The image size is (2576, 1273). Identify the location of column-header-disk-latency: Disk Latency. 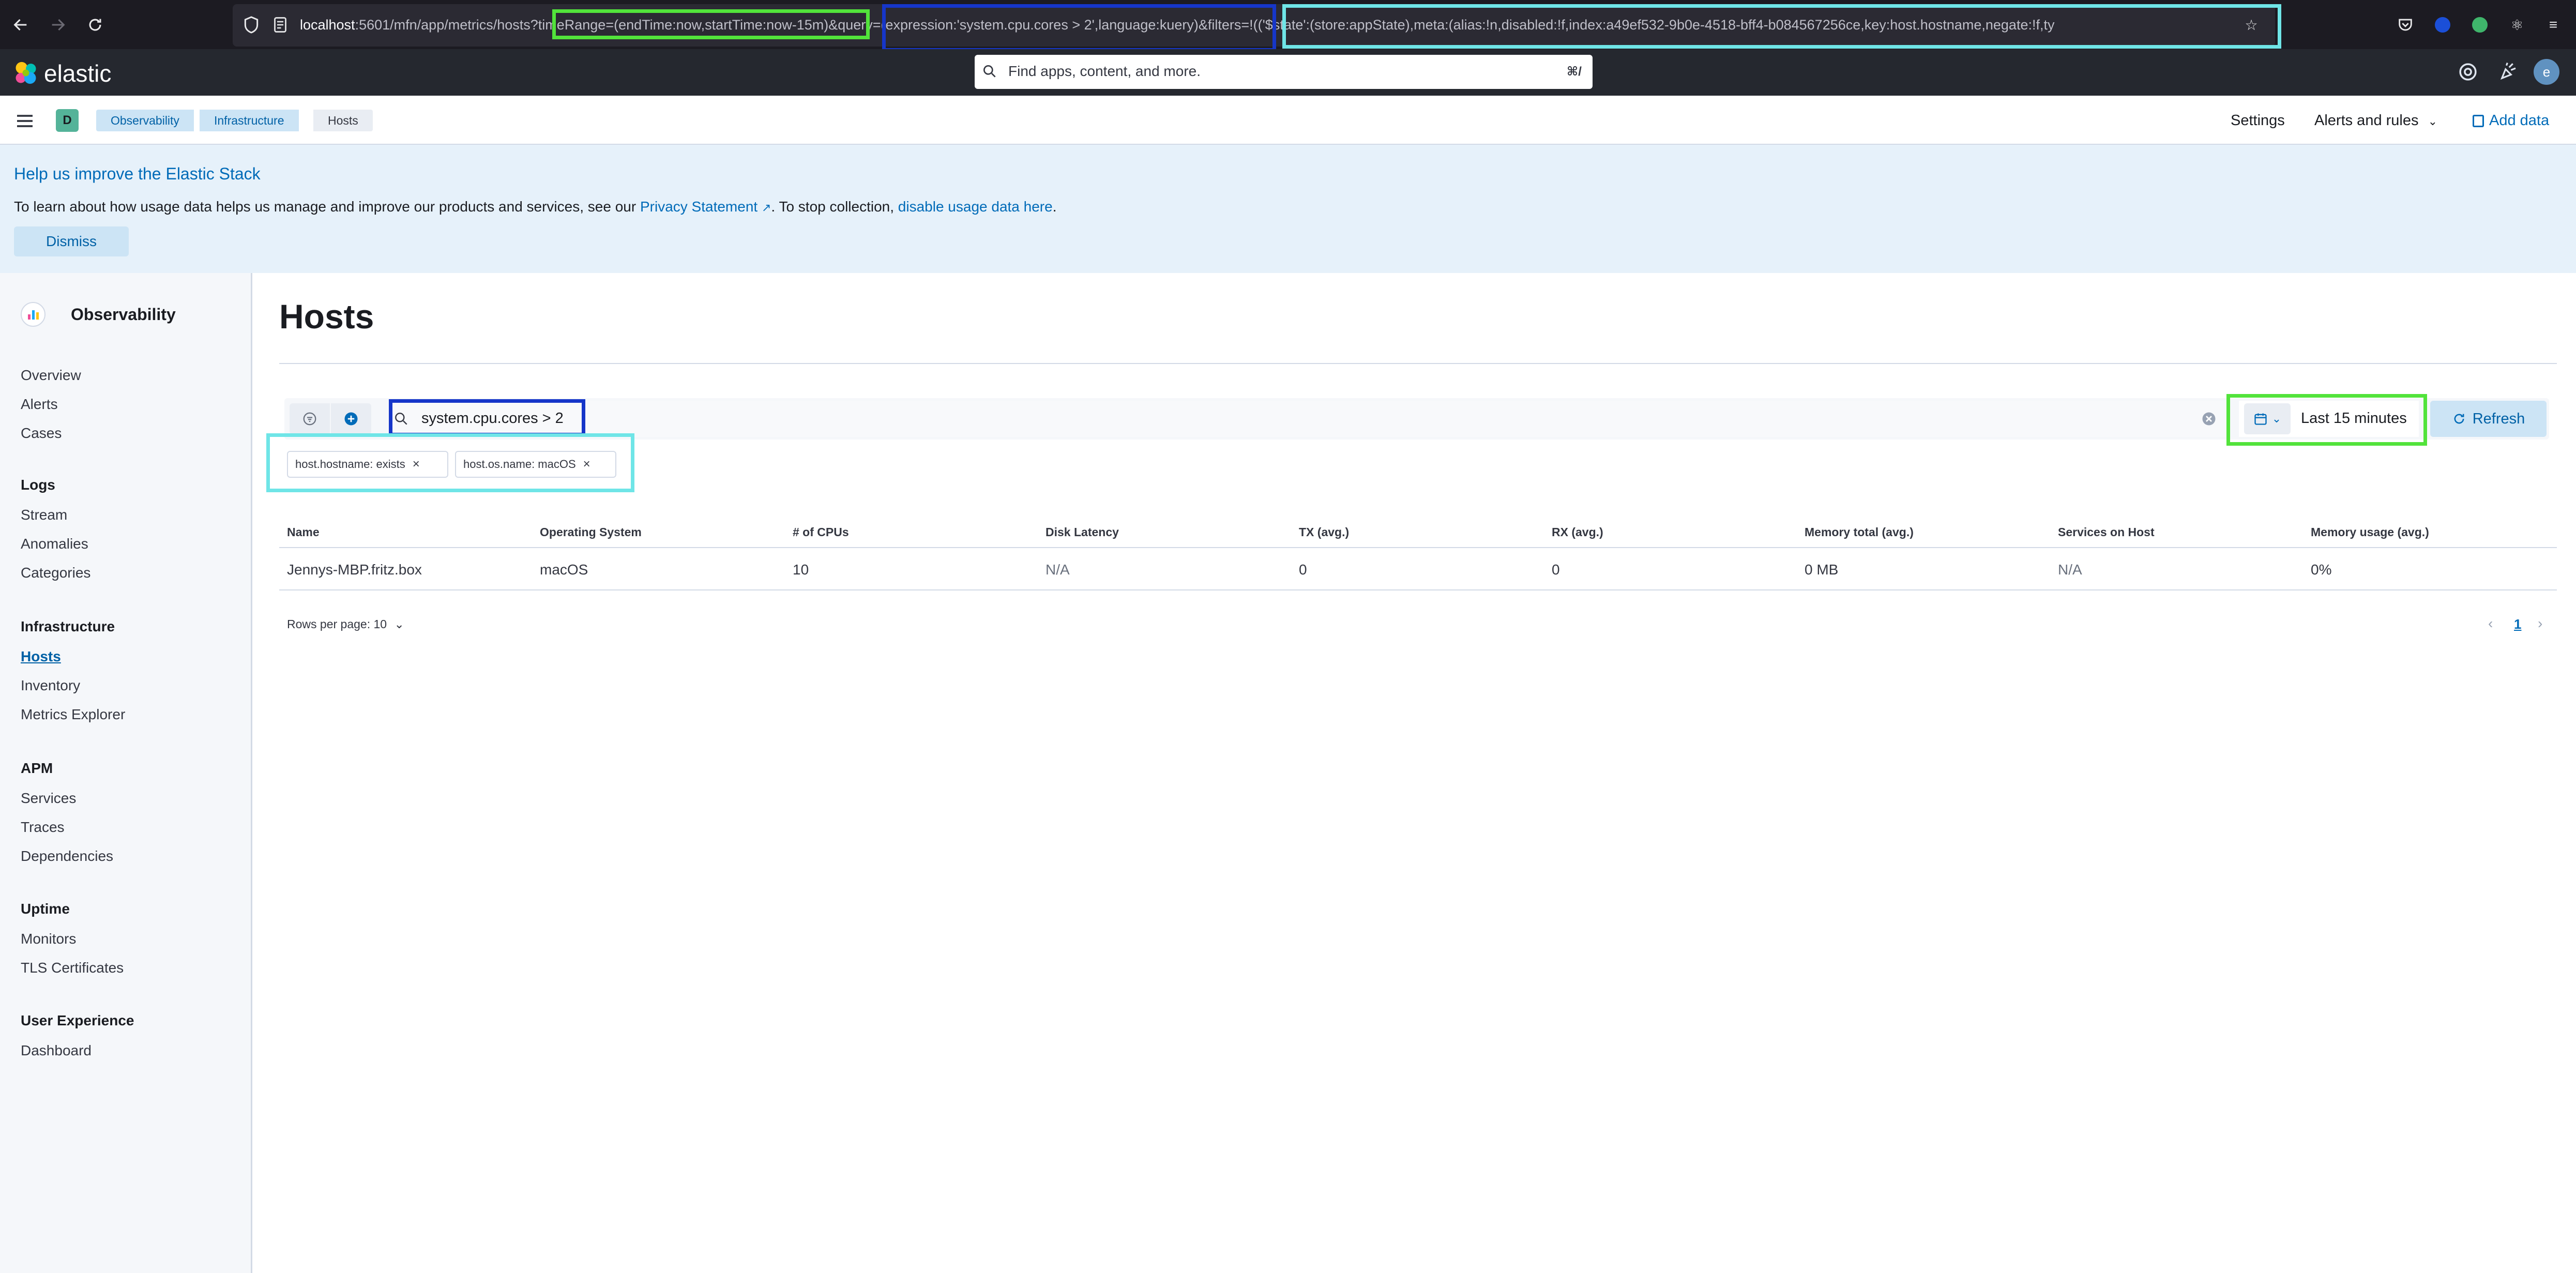
(1082, 532).